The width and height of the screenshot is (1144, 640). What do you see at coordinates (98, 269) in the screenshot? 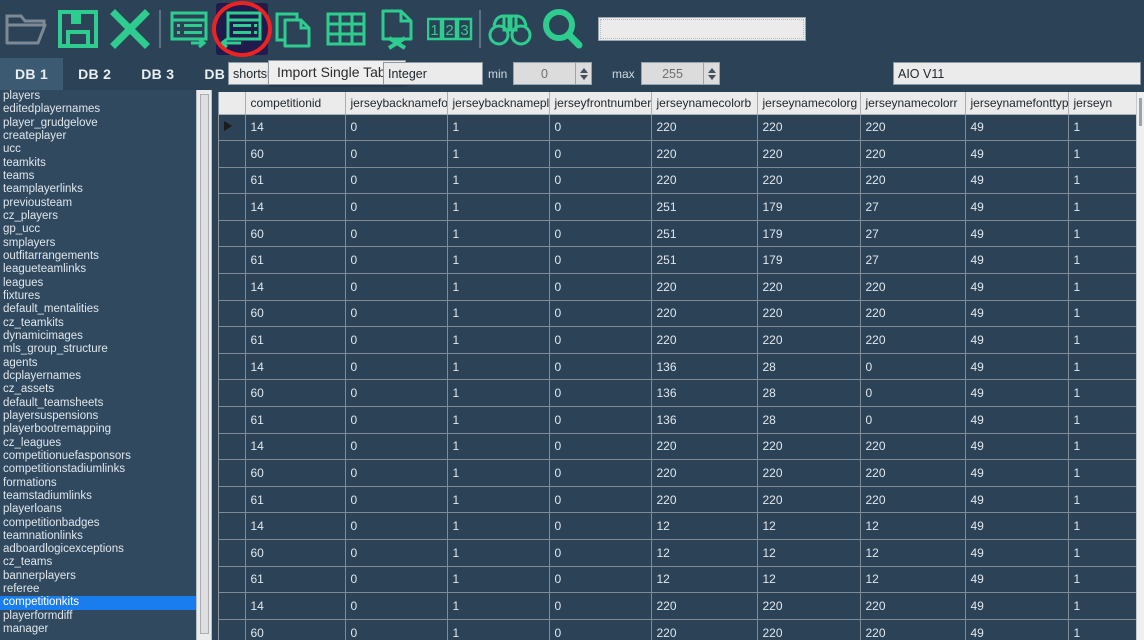
I see `sidebar-item-leagueteamlinks: leagueteamlinks` at bounding box center [98, 269].